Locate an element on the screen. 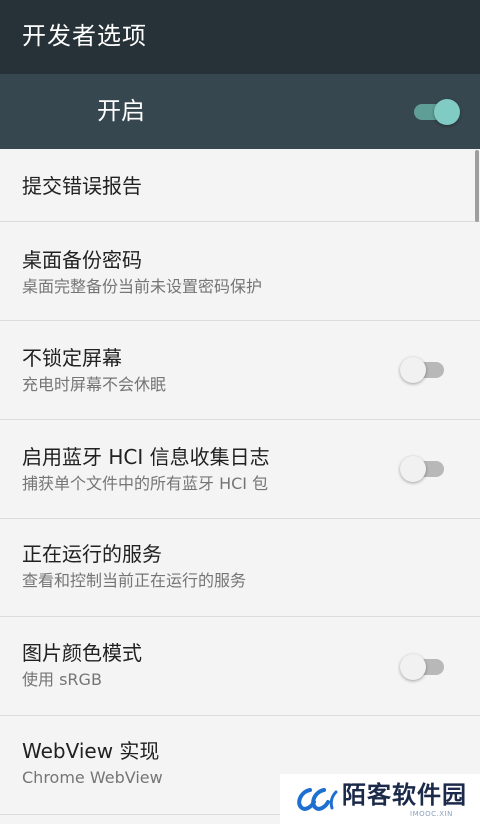 The height and width of the screenshot is (824, 480). bt-hci-log-toggle is located at coordinates (422, 469).